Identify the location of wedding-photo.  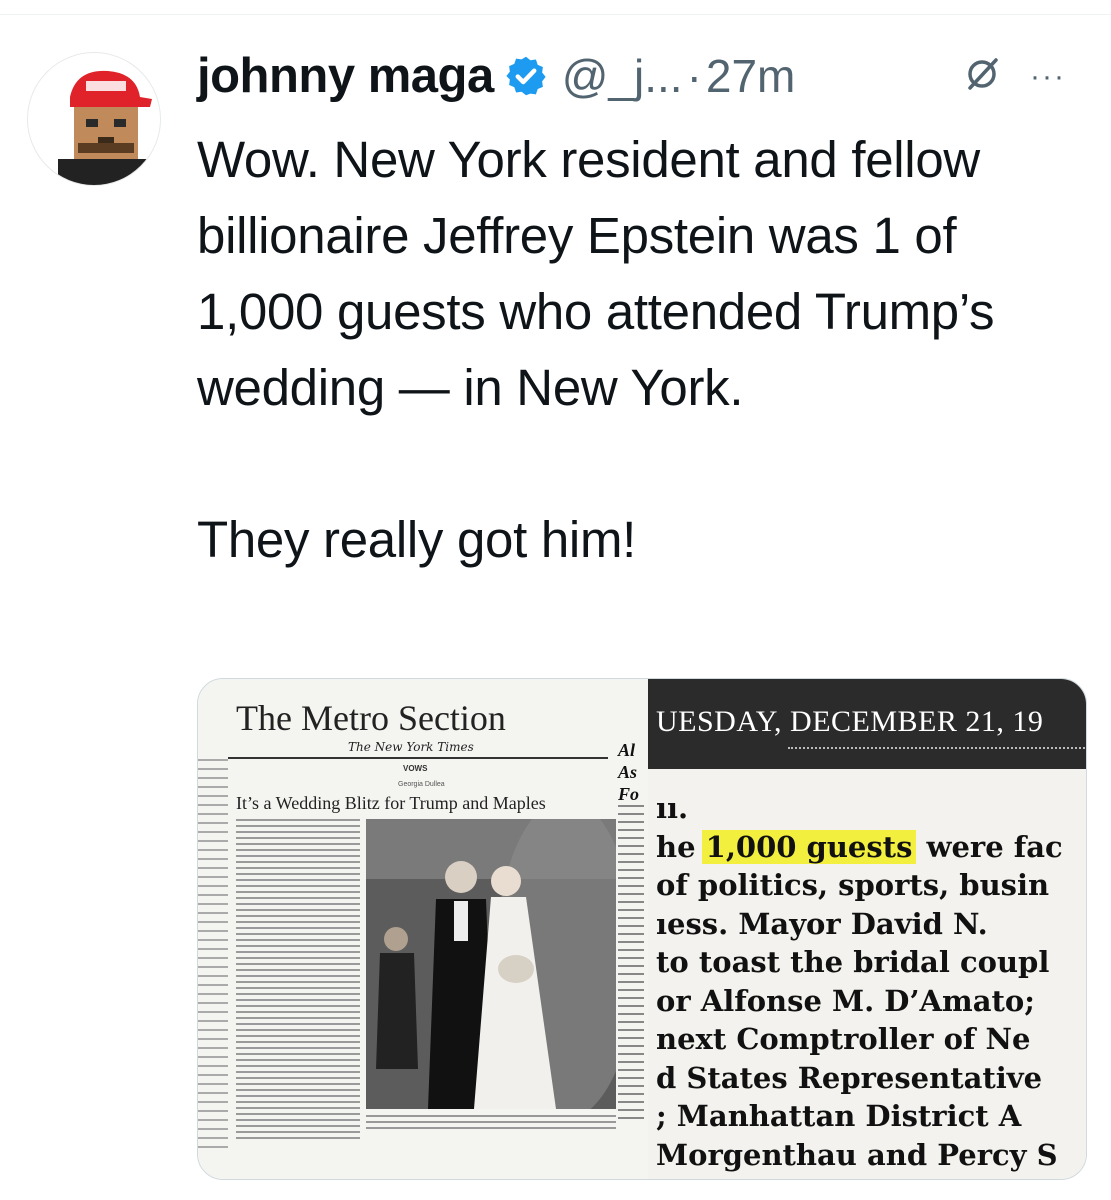
(491, 964).